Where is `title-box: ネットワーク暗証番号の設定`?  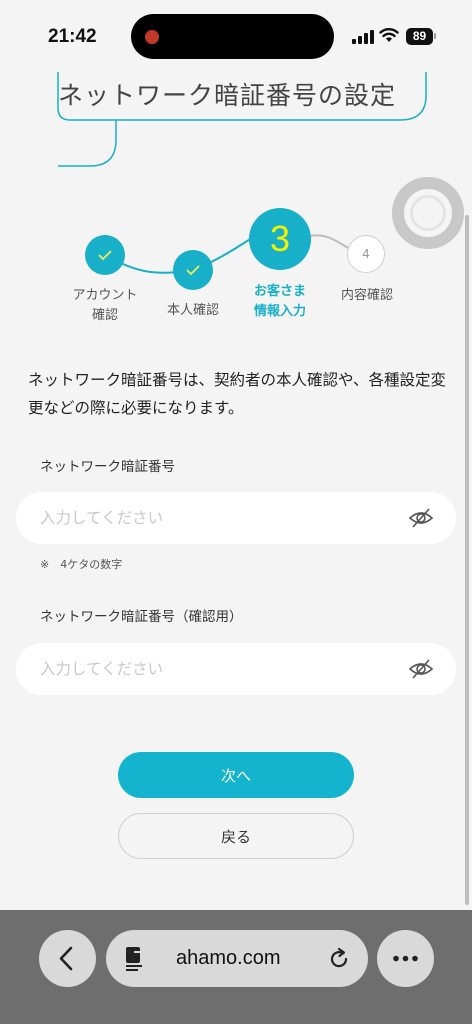 title-box: ネットワーク暗証番号の設定 is located at coordinates (236, 115).